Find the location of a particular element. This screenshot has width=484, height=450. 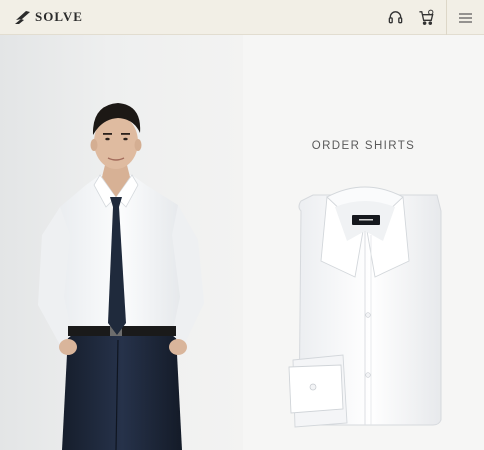

site-header: SOLVE is located at coordinates (242, 17).